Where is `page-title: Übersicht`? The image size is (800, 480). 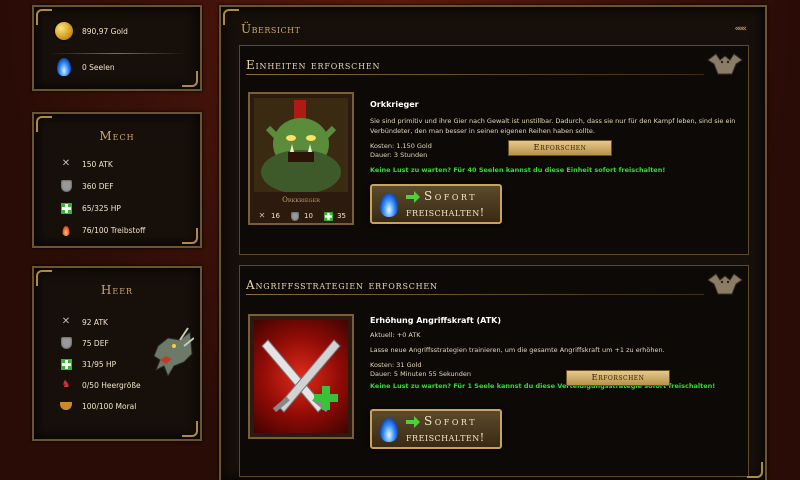 page-title: Übersicht is located at coordinates (271, 29).